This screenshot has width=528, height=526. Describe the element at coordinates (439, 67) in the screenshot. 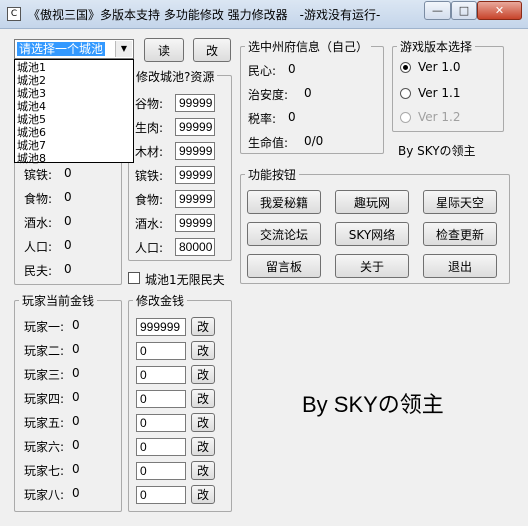

I see `version-option-label: Ver 1.0` at that location.